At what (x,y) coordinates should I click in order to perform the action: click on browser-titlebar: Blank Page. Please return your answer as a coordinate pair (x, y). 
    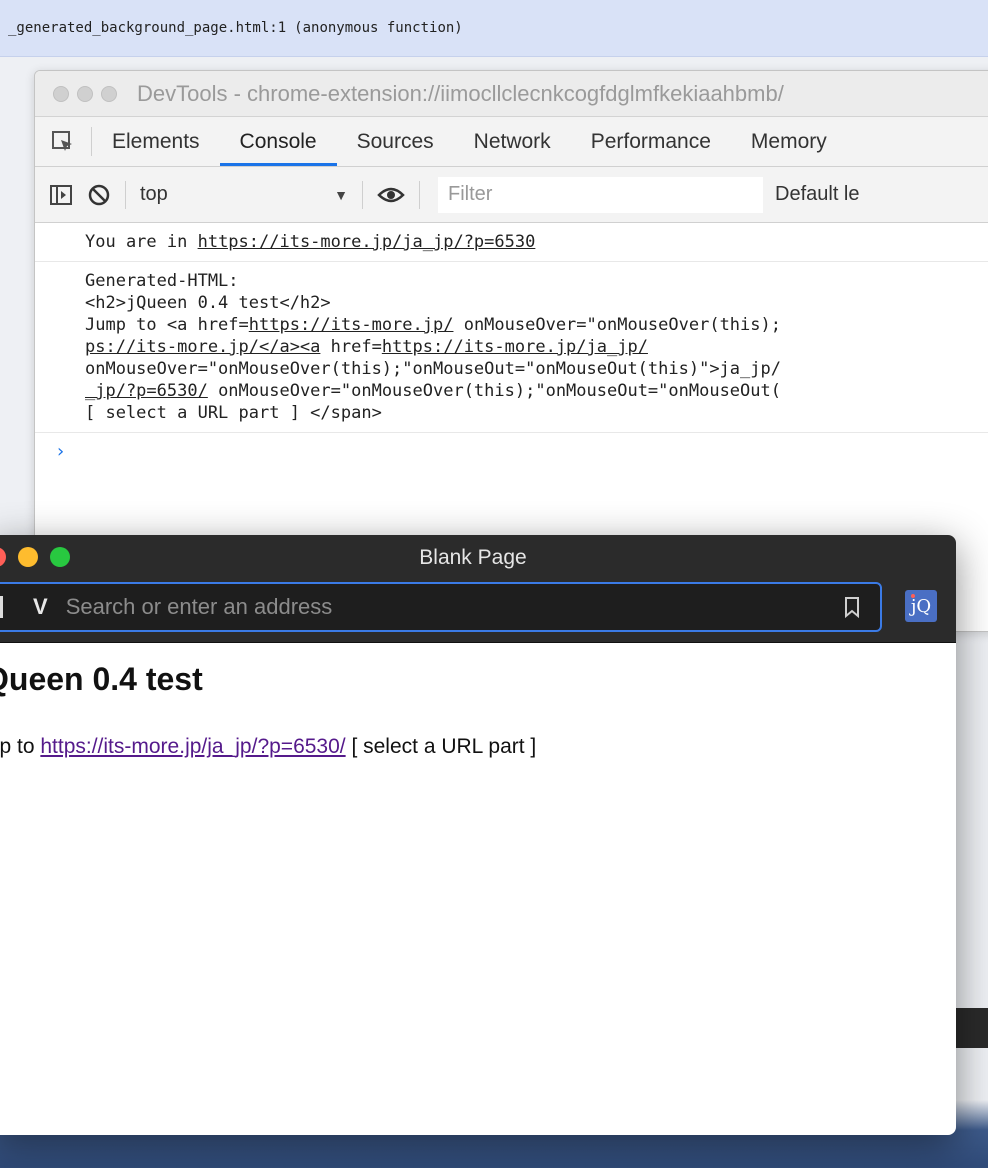
    Looking at the image, I should click on (478, 557).